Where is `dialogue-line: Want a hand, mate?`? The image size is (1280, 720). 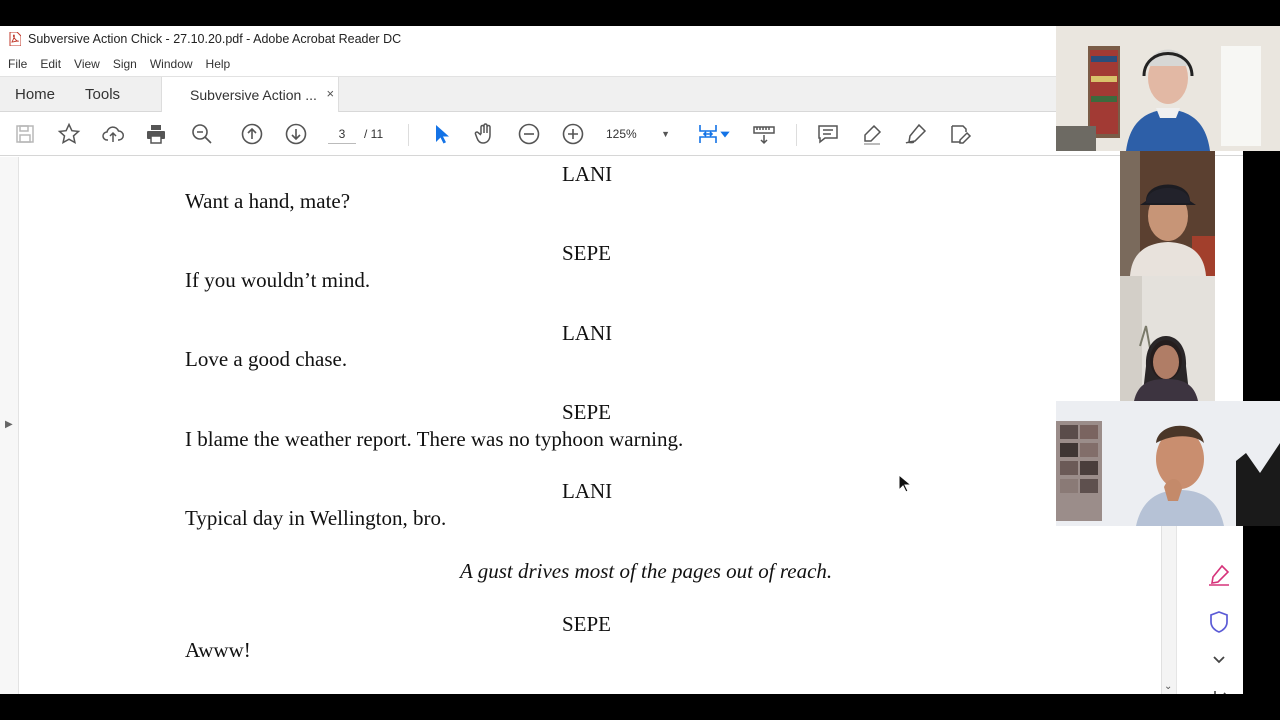
dialogue-line: Want a hand, mate? is located at coordinates (268, 201).